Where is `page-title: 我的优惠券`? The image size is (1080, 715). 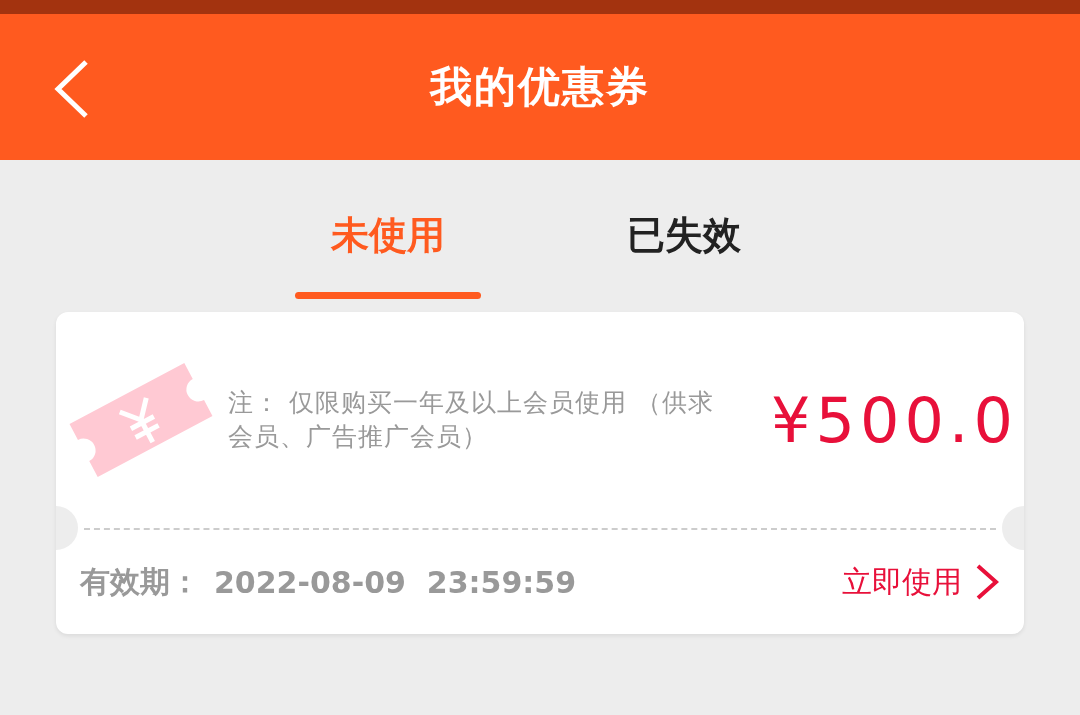
page-title: 我的优惠券 is located at coordinates (540, 87).